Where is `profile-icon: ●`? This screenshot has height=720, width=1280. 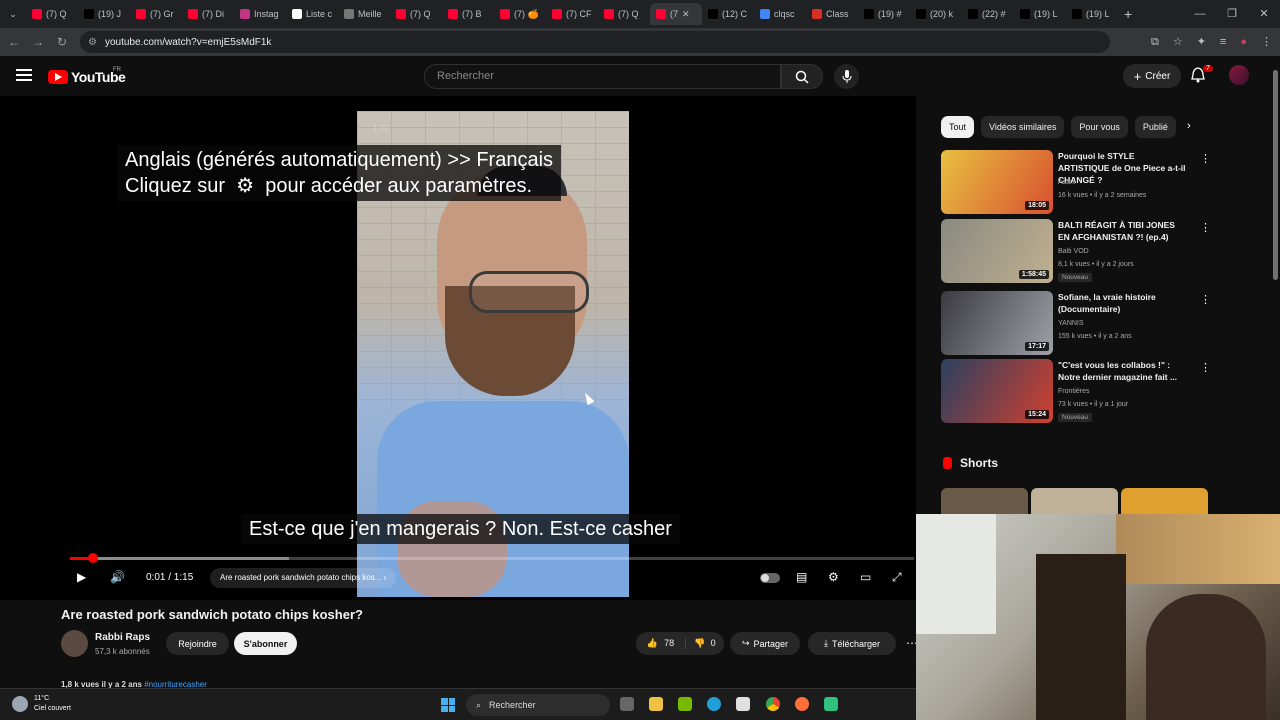
profile-icon: ● is located at coordinates (1243, 42).